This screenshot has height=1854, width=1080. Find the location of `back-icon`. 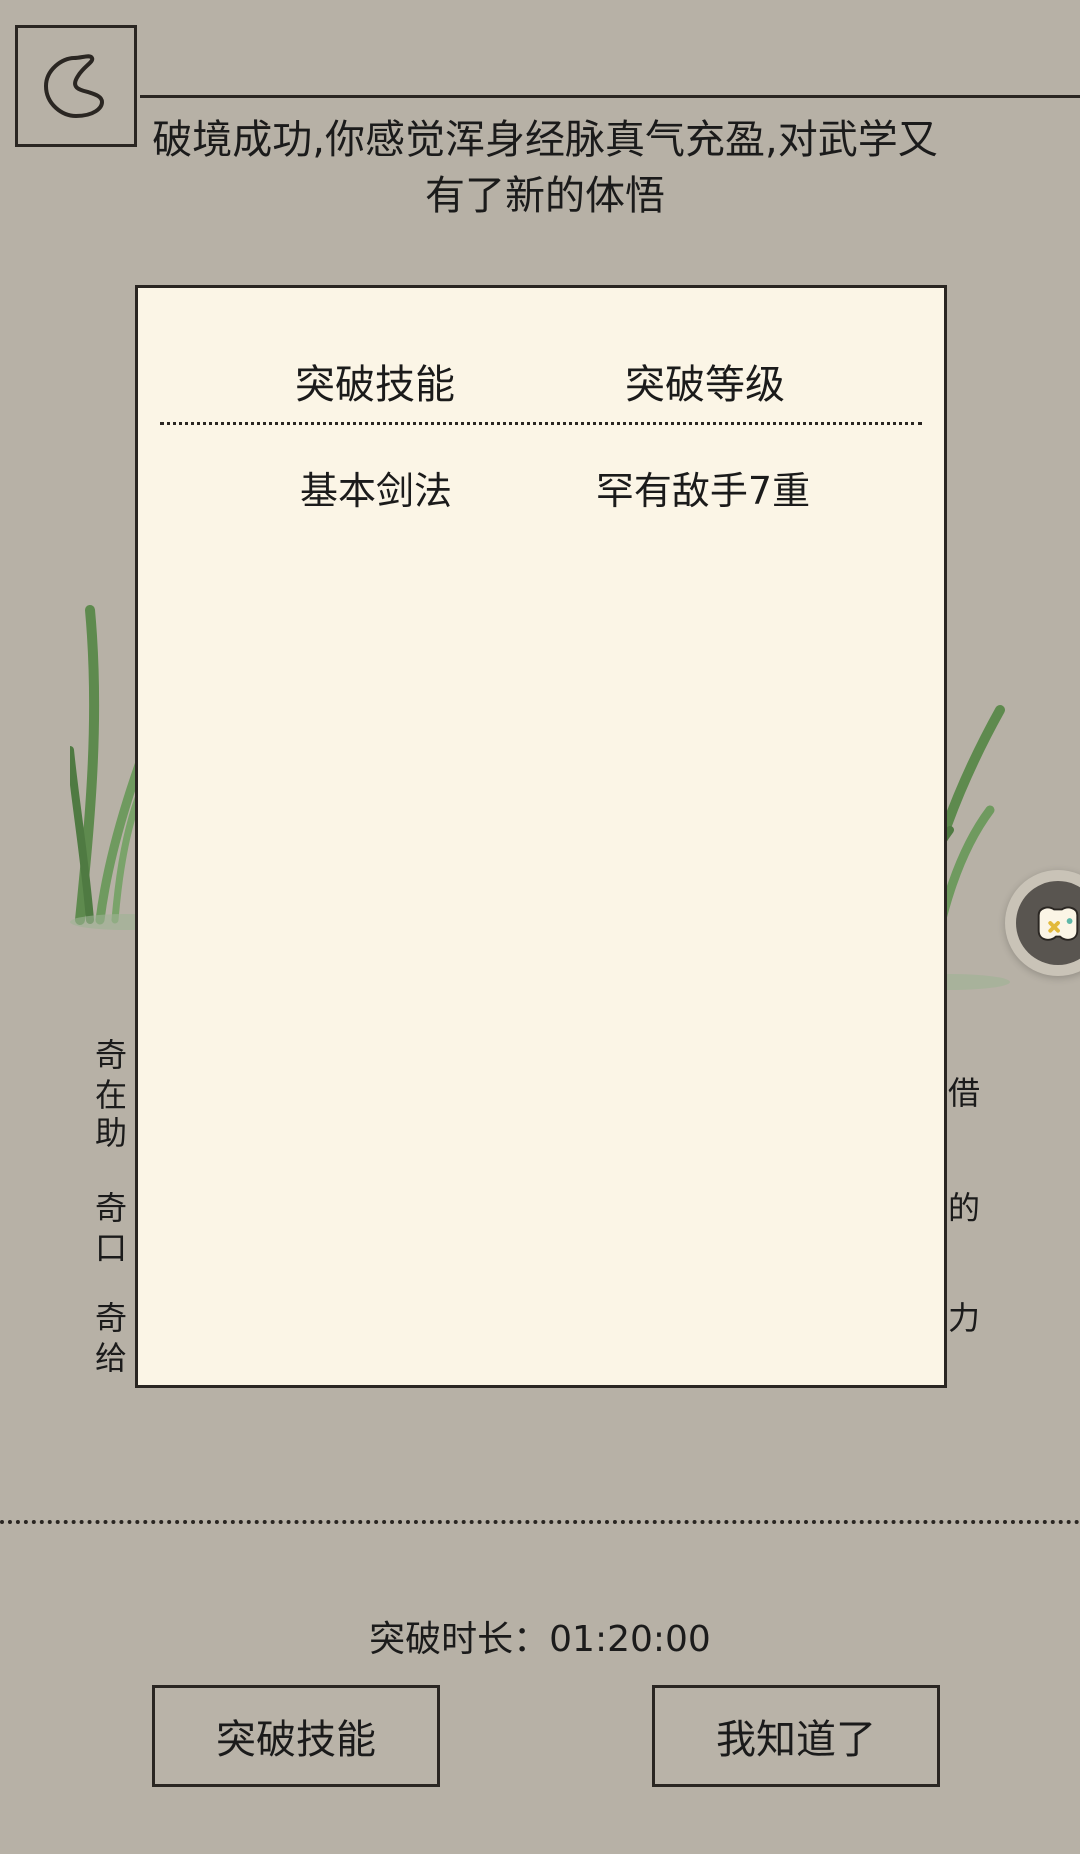

back-icon is located at coordinates (74, 86).